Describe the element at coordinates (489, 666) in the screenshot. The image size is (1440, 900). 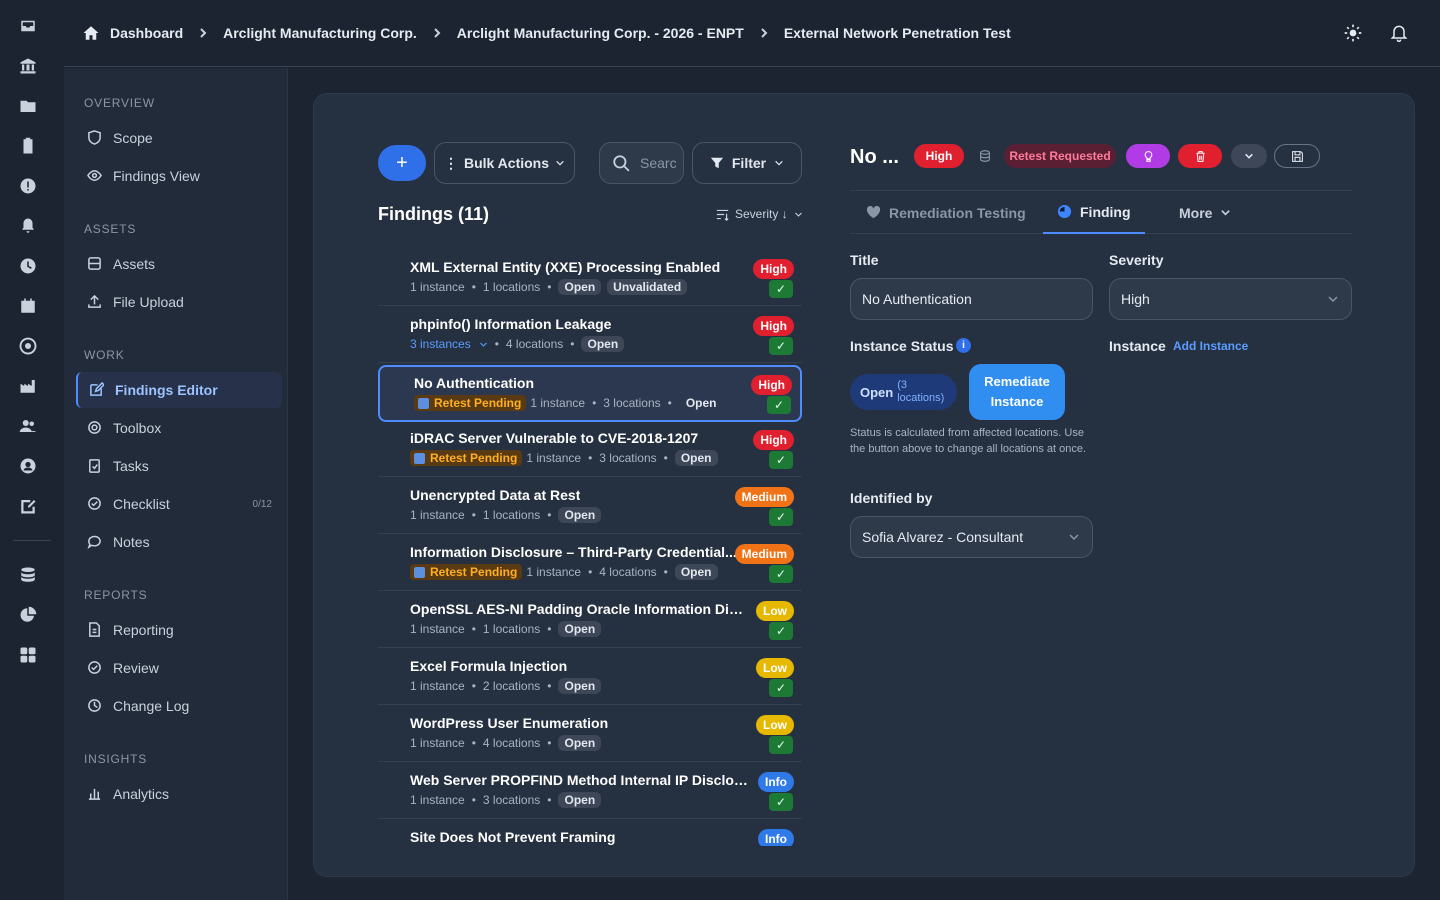
I see `finding-title: Excel Formula Injection` at that location.